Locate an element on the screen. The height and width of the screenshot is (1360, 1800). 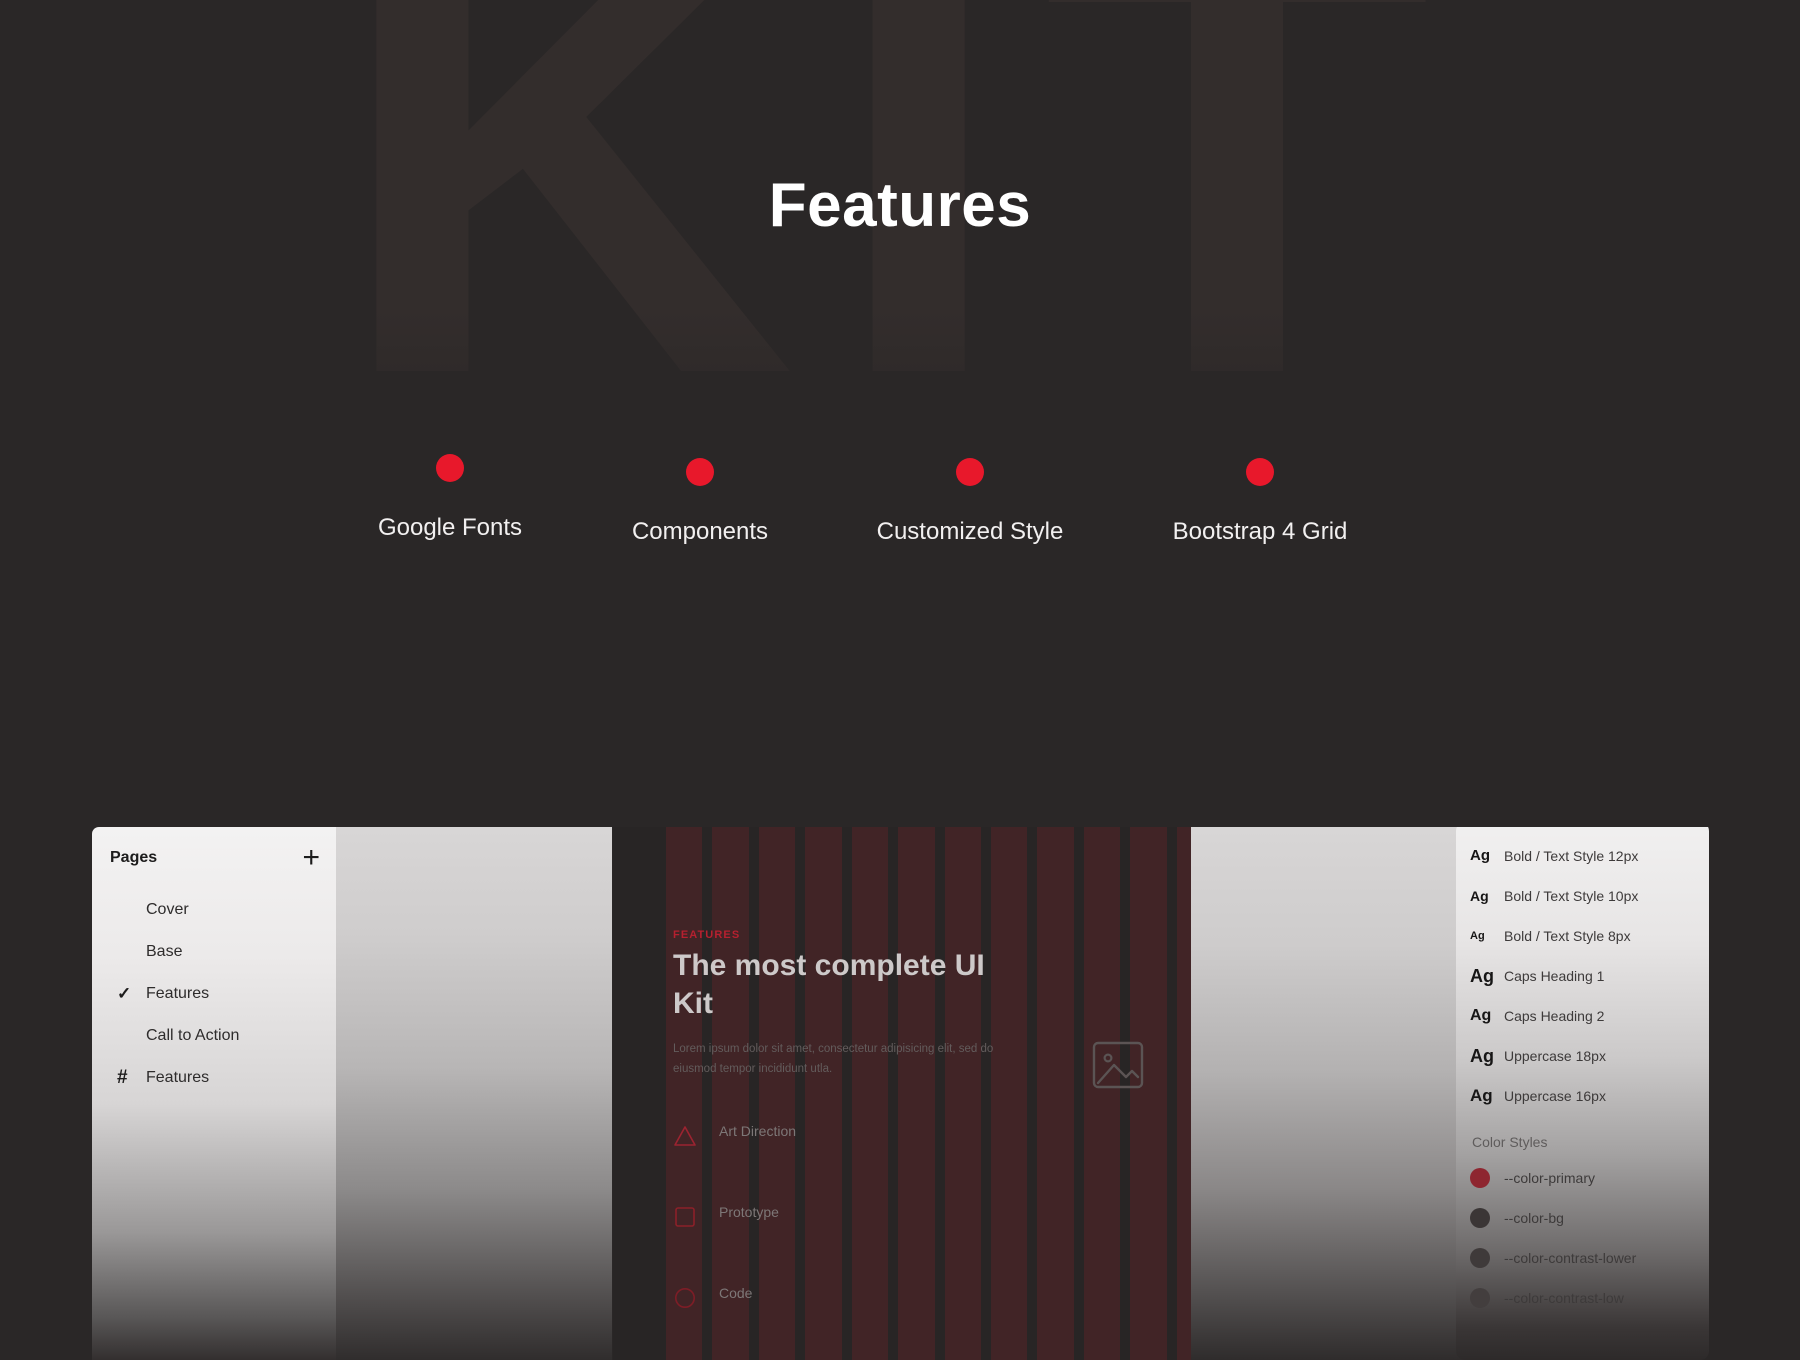
artboard-feature-art-direction: Art Direction is located at coordinates (843, 1131).